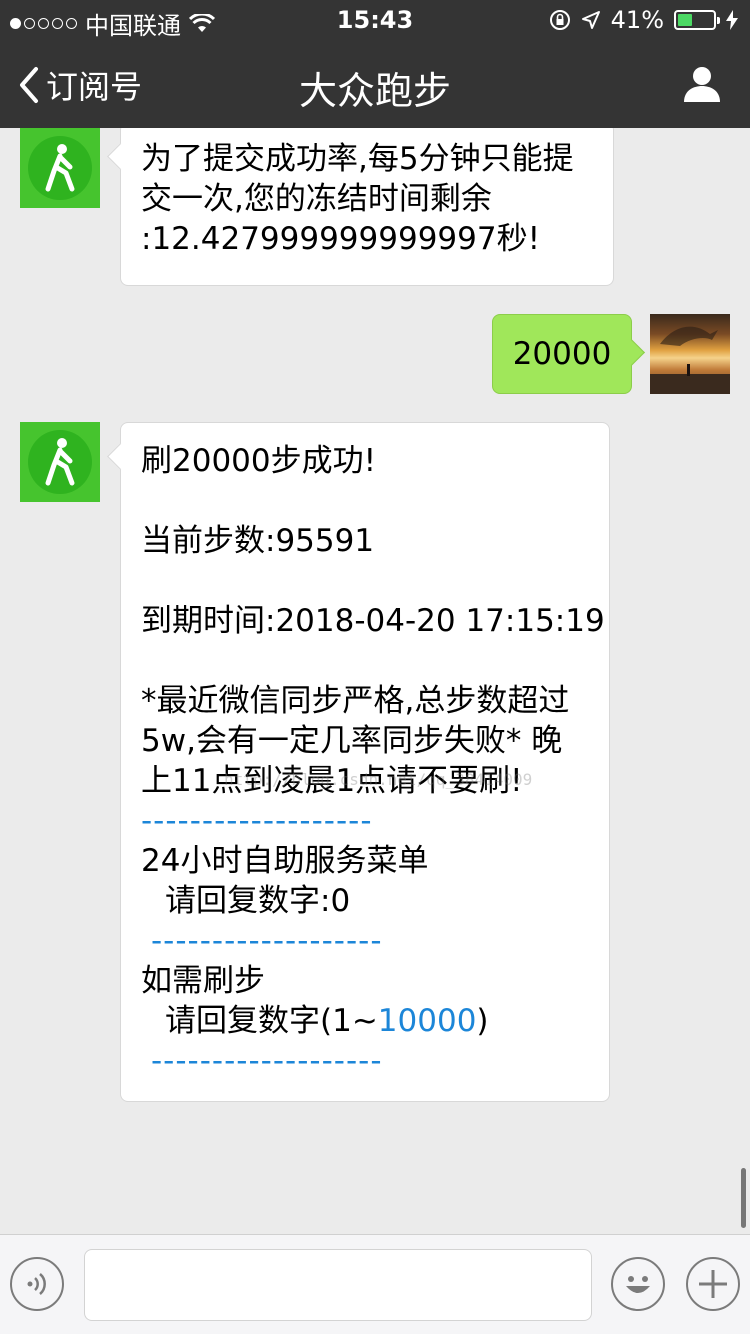 This screenshot has width=750, height=1334. I want to click on message-text: 到期时间:2018-04-20 17:15:19, so click(373, 621).